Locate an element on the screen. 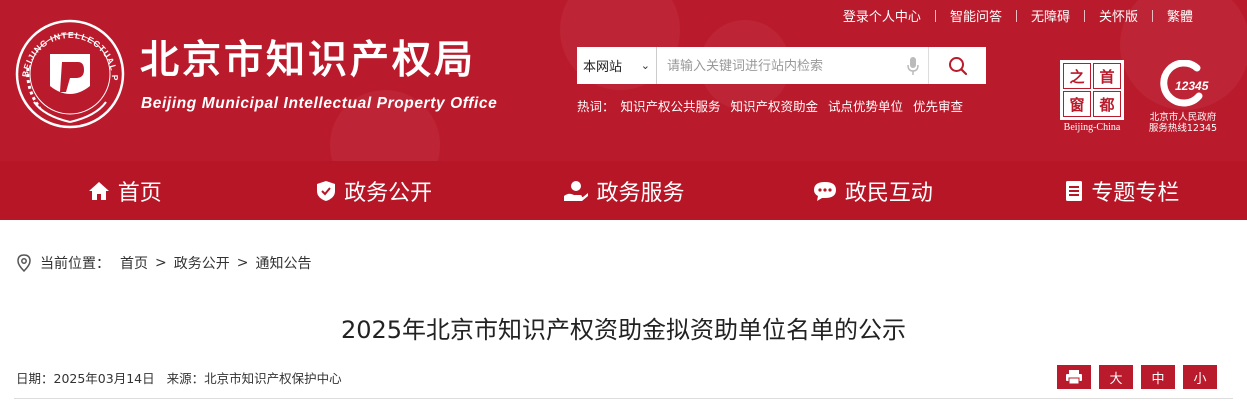  article-source: 来源：北京市知识产权保护中心 is located at coordinates (254, 378).